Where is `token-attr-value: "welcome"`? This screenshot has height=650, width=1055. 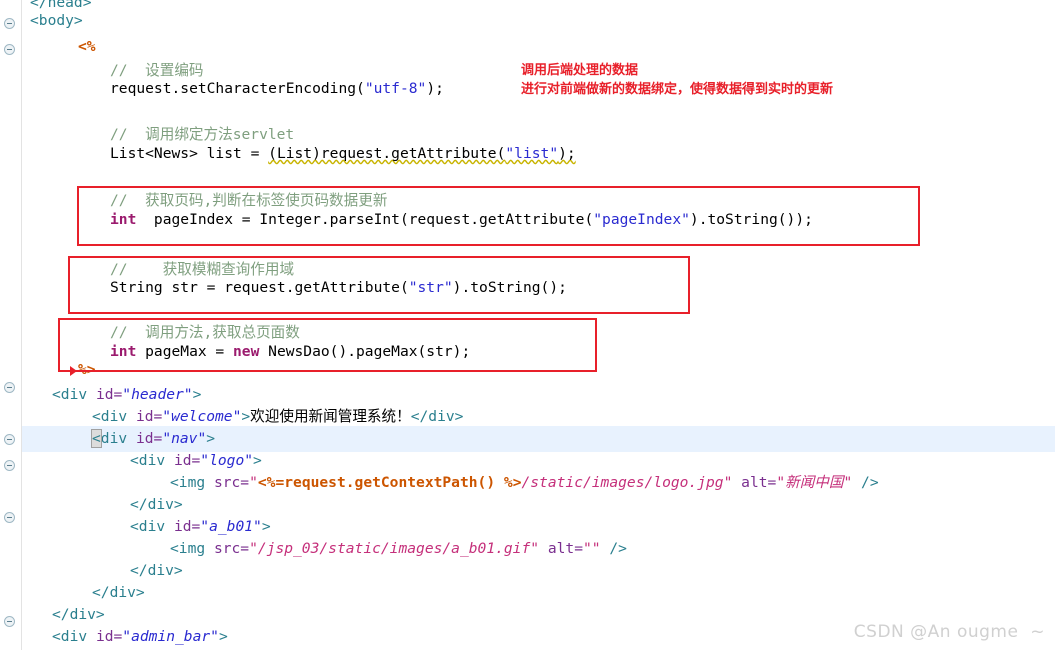 token-attr-value: "welcome" is located at coordinates (202, 416).